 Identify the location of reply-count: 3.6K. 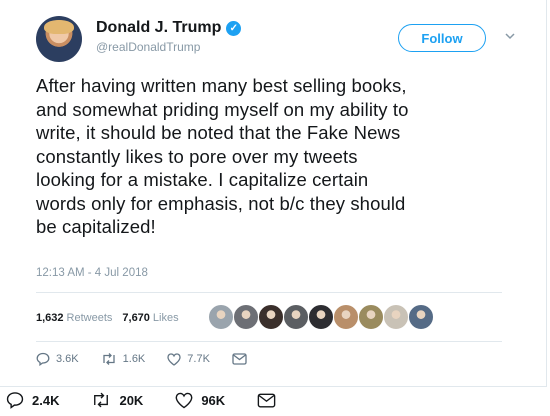
(67, 359).